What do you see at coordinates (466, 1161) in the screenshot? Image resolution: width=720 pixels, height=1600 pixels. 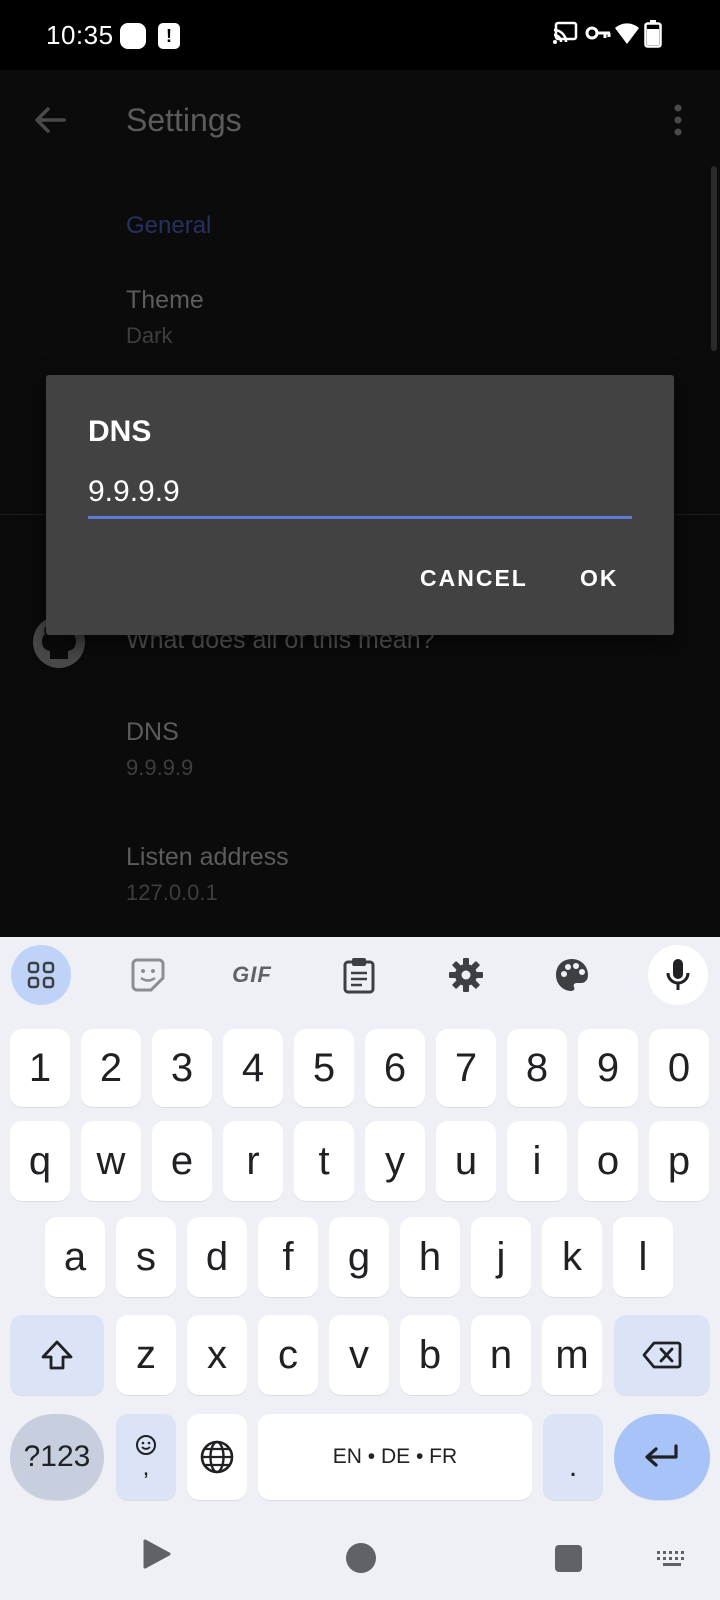 I see `key-u: u` at bounding box center [466, 1161].